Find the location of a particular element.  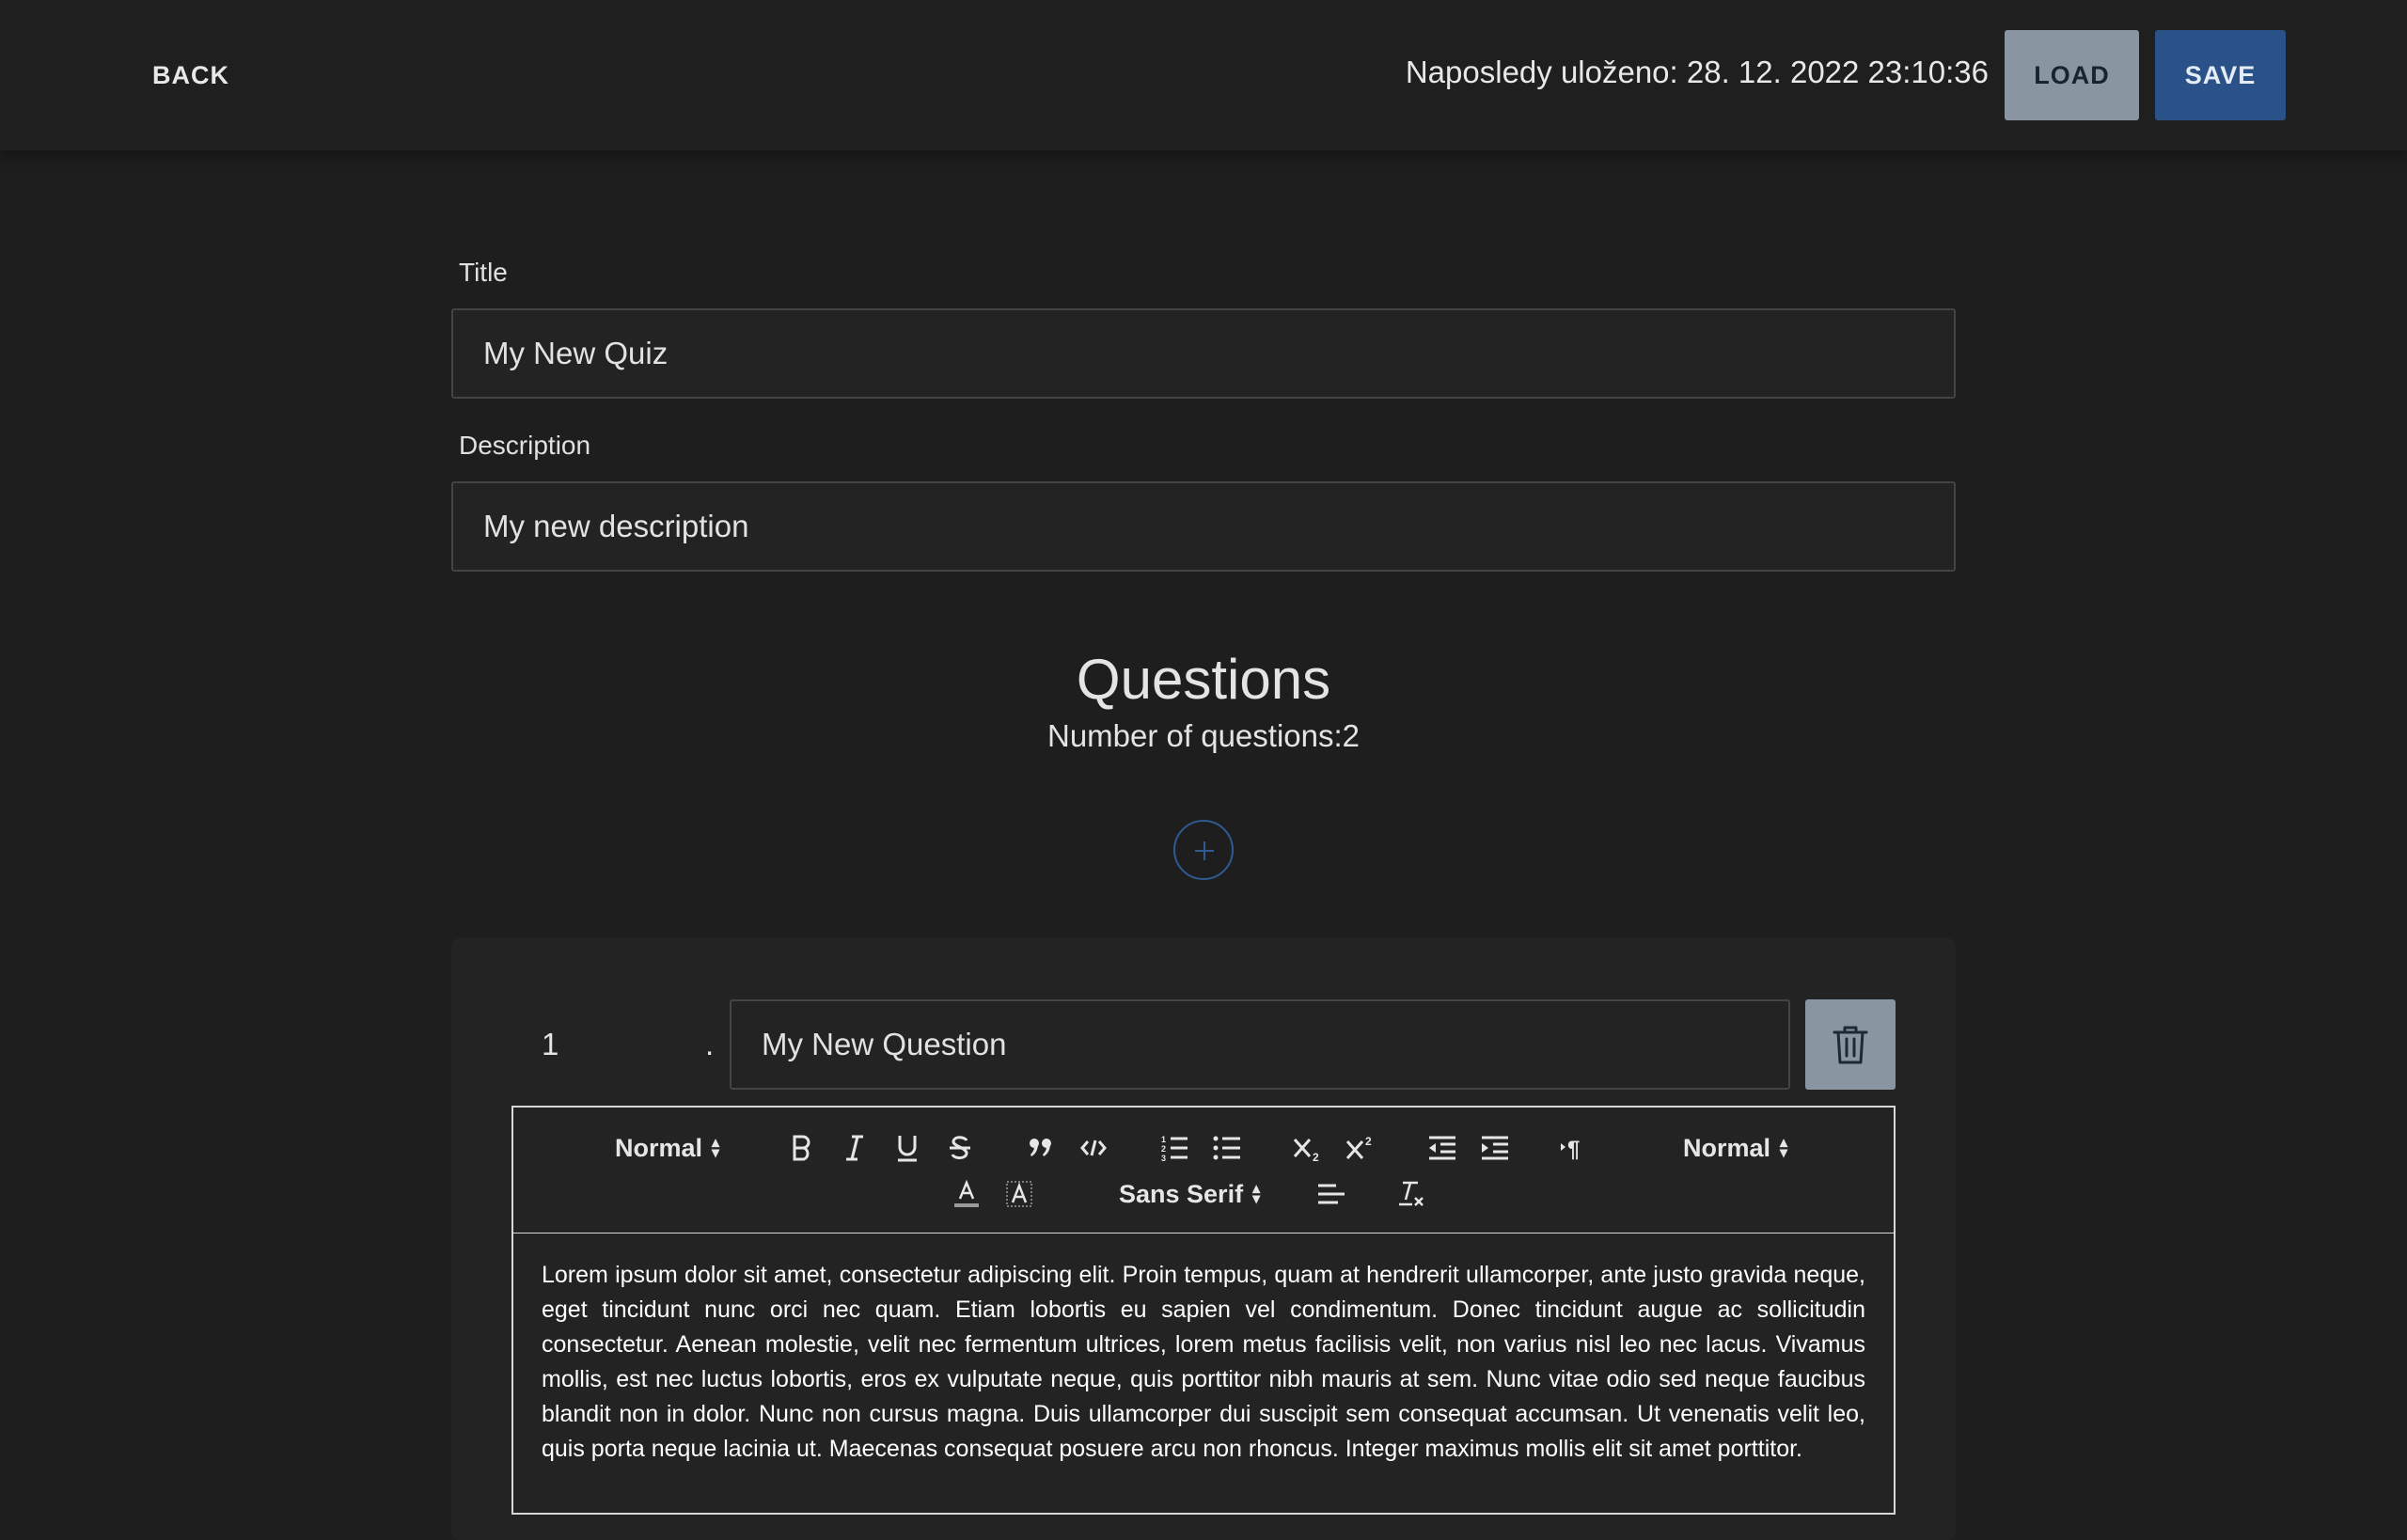

save-button: SAVE is located at coordinates (2220, 75).